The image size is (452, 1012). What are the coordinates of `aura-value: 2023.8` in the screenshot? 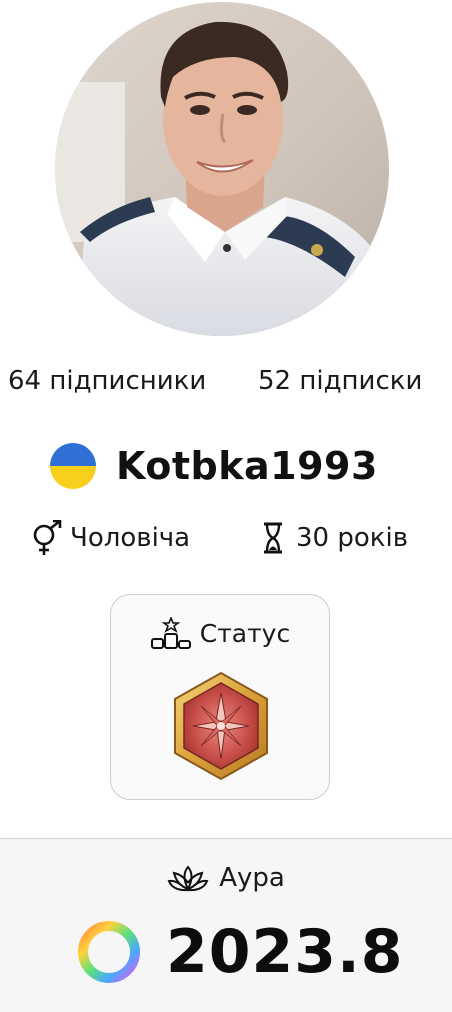 It's located at (285, 952).